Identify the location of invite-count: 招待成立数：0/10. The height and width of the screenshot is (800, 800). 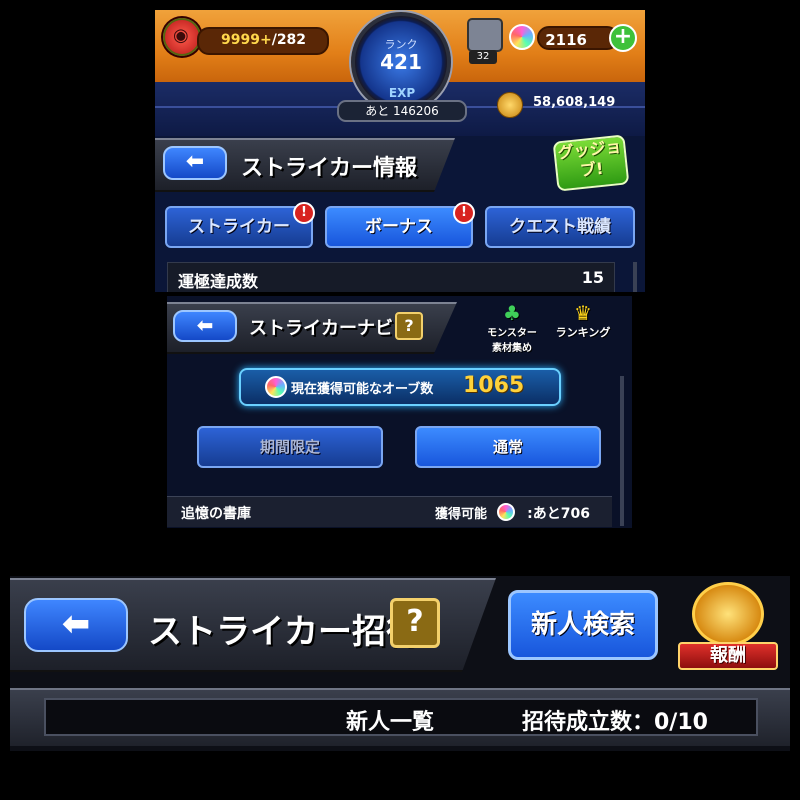
(615, 722).